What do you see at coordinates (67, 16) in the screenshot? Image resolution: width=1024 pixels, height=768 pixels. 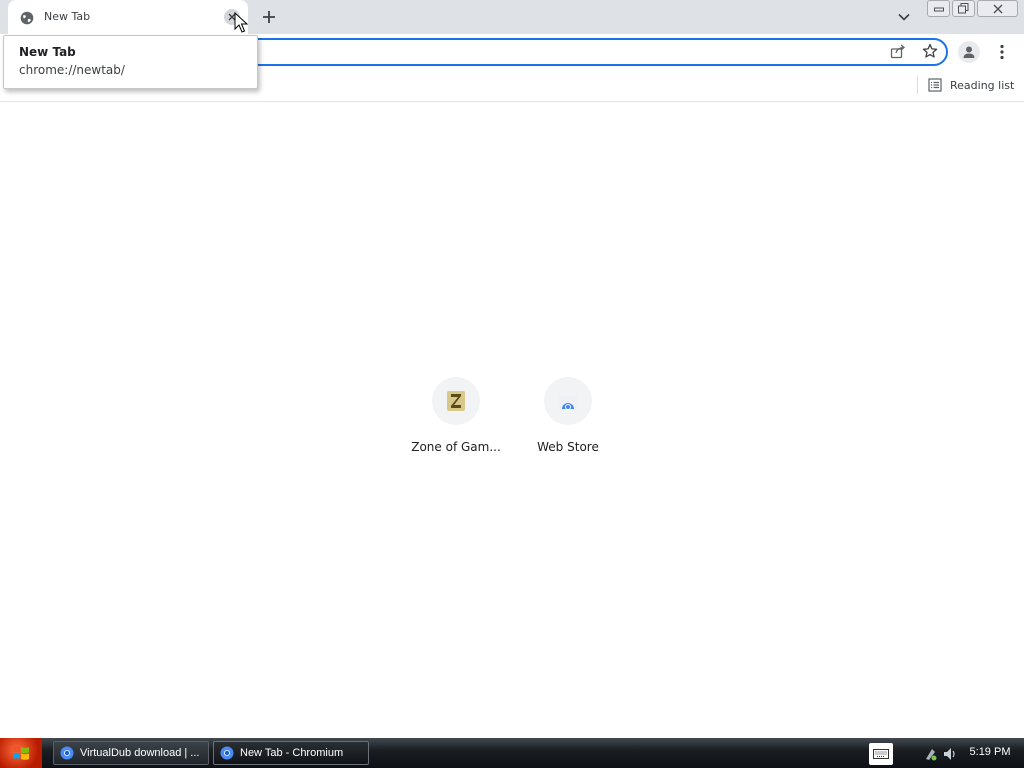 I see `tab-title: New Tab` at bounding box center [67, 16].